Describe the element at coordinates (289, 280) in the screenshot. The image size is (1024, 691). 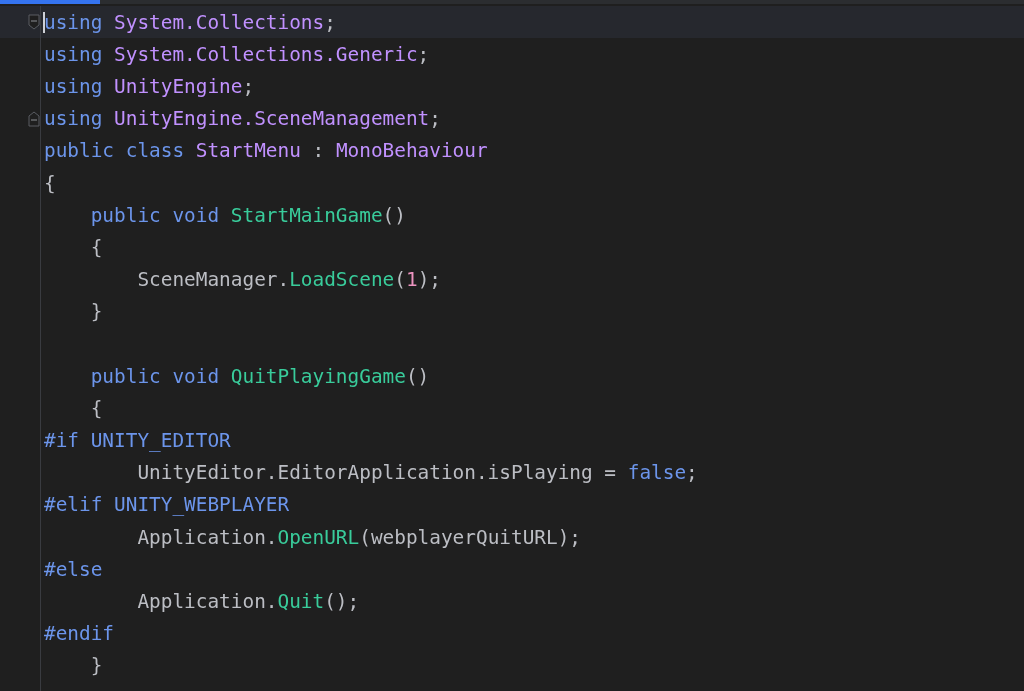
I see `code-line: SceneManager.LoadScene(1);` at that location.